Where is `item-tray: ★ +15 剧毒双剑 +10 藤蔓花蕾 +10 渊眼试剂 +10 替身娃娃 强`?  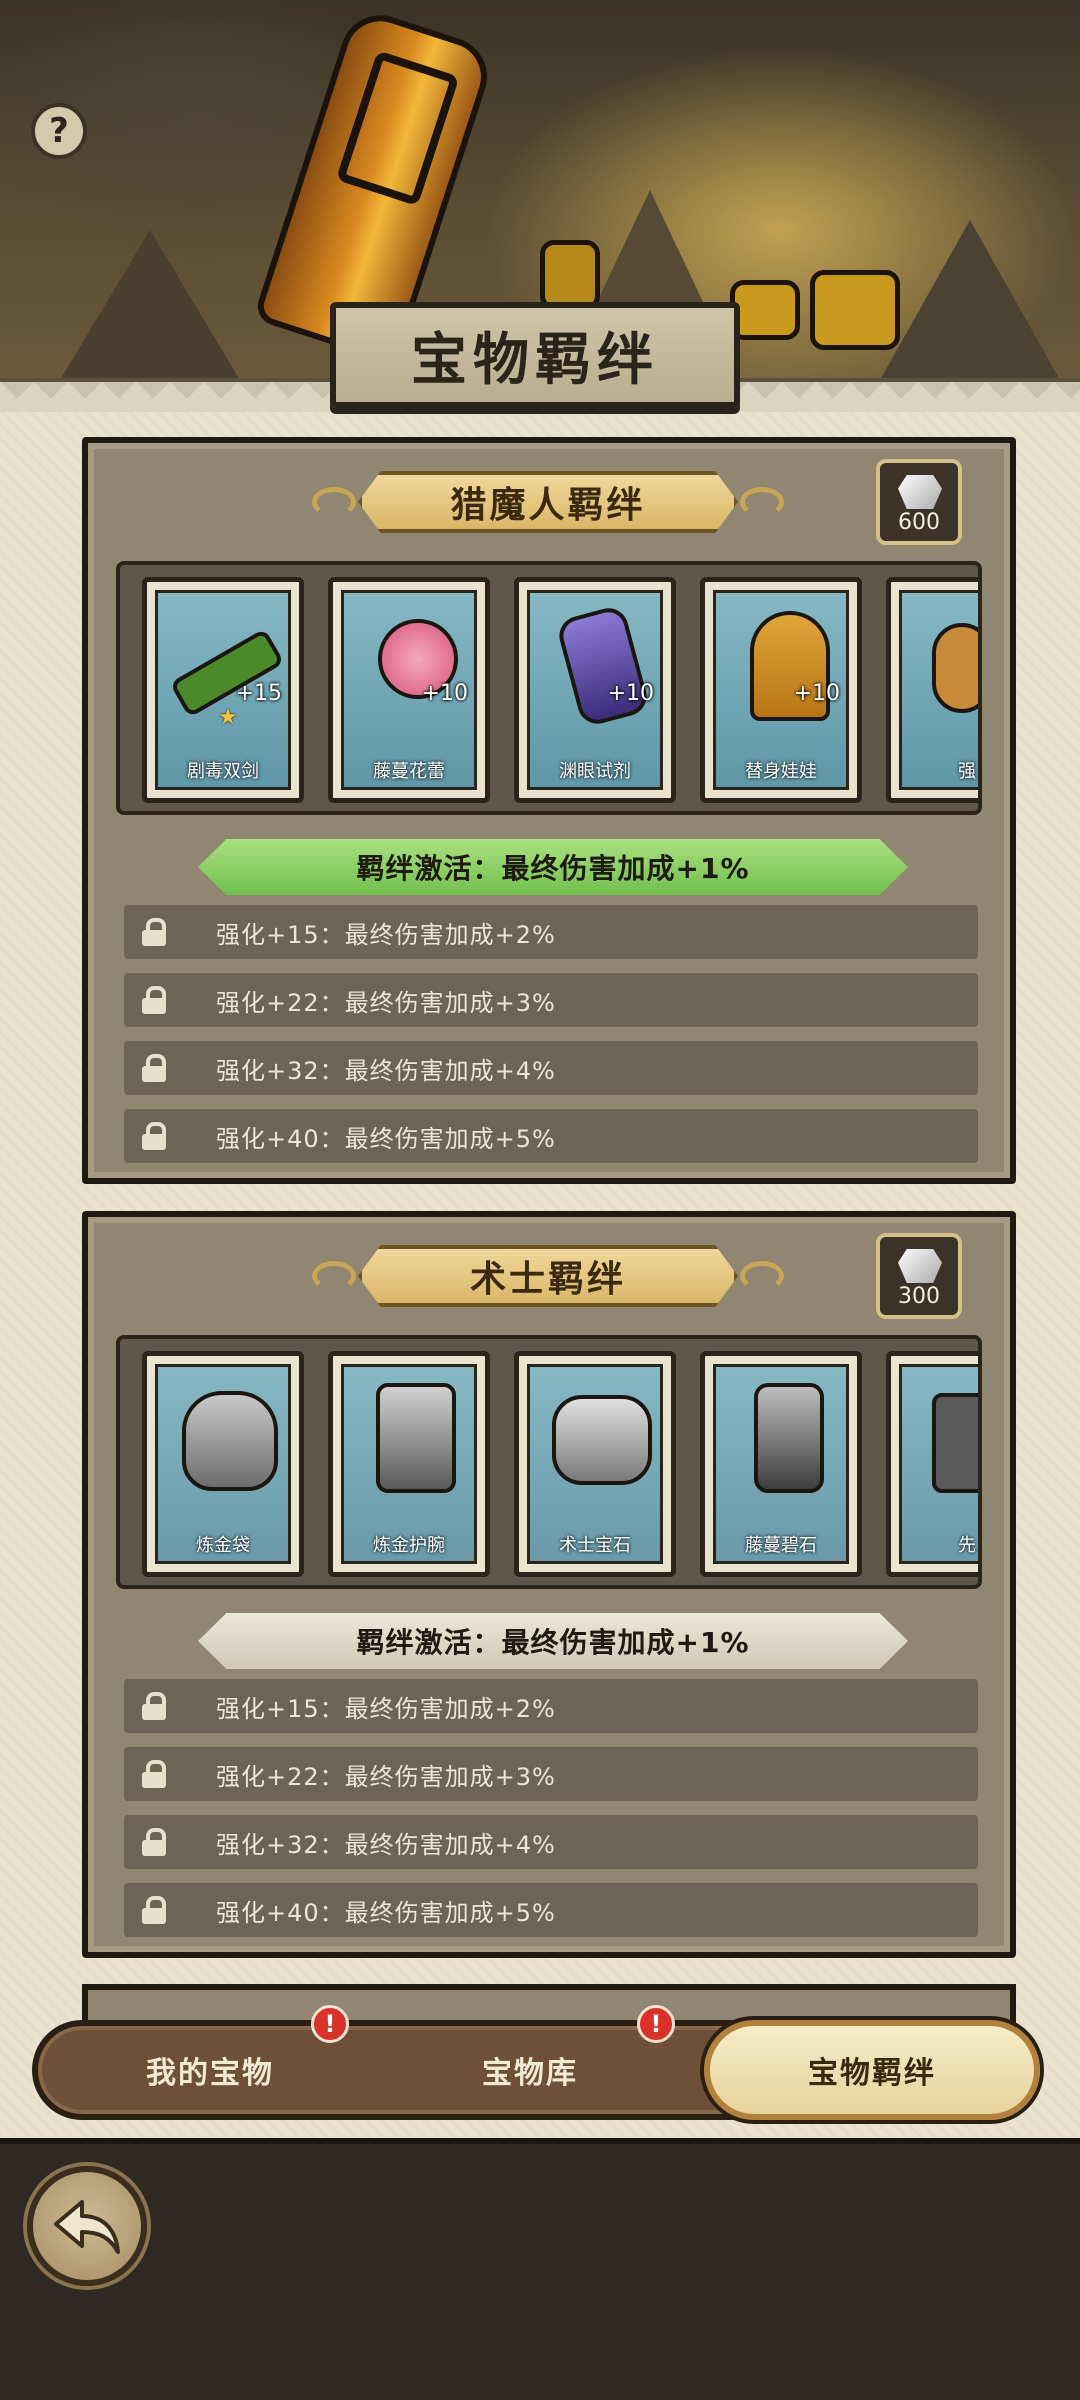 item-tray: ★ +15 剧毒双剑 +10 藤蔓花蕾 +10 渊眼试剂 +10 替身娃娃 强 is located at coordinates (549, 688).